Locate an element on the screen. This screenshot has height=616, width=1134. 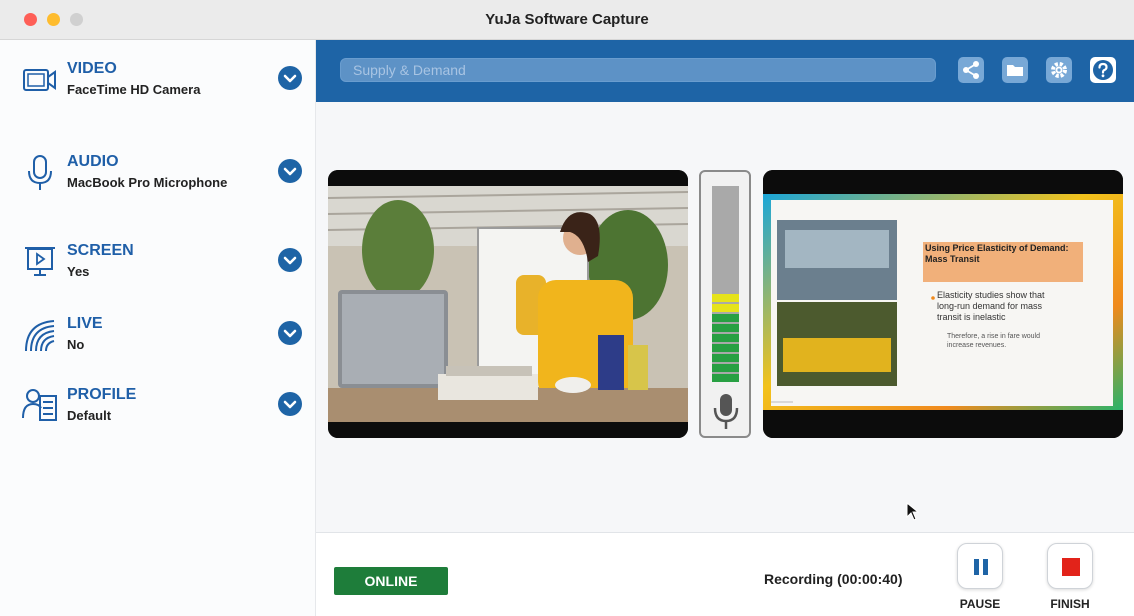
source-audio-label: AUDIO is located at coordinates (93, 161).